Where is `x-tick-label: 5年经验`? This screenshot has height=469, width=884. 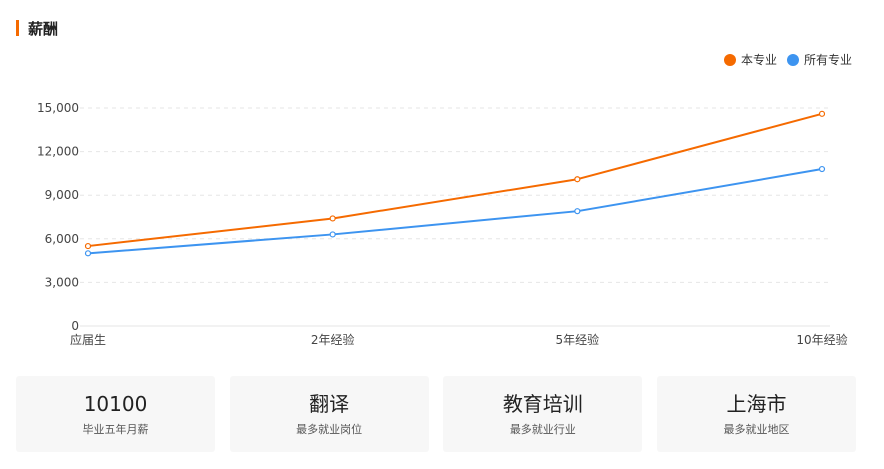 x-tick-label: 5年经验 is located at coordinates (578, 339).